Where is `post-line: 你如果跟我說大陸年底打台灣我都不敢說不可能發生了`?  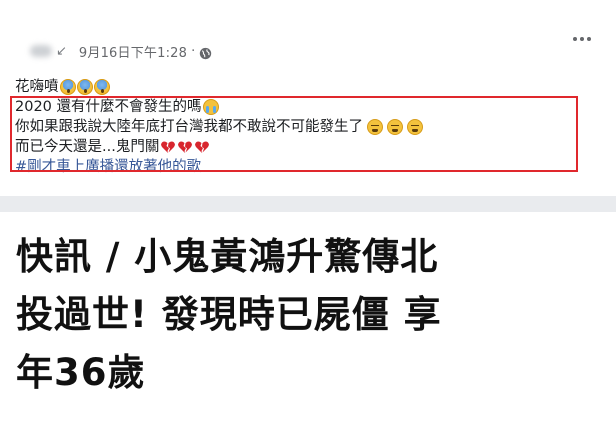 post-line: 你如果跟我說大陸年底打台灣我都不敢說不可能發生了 is located at coordinates (310, 127).